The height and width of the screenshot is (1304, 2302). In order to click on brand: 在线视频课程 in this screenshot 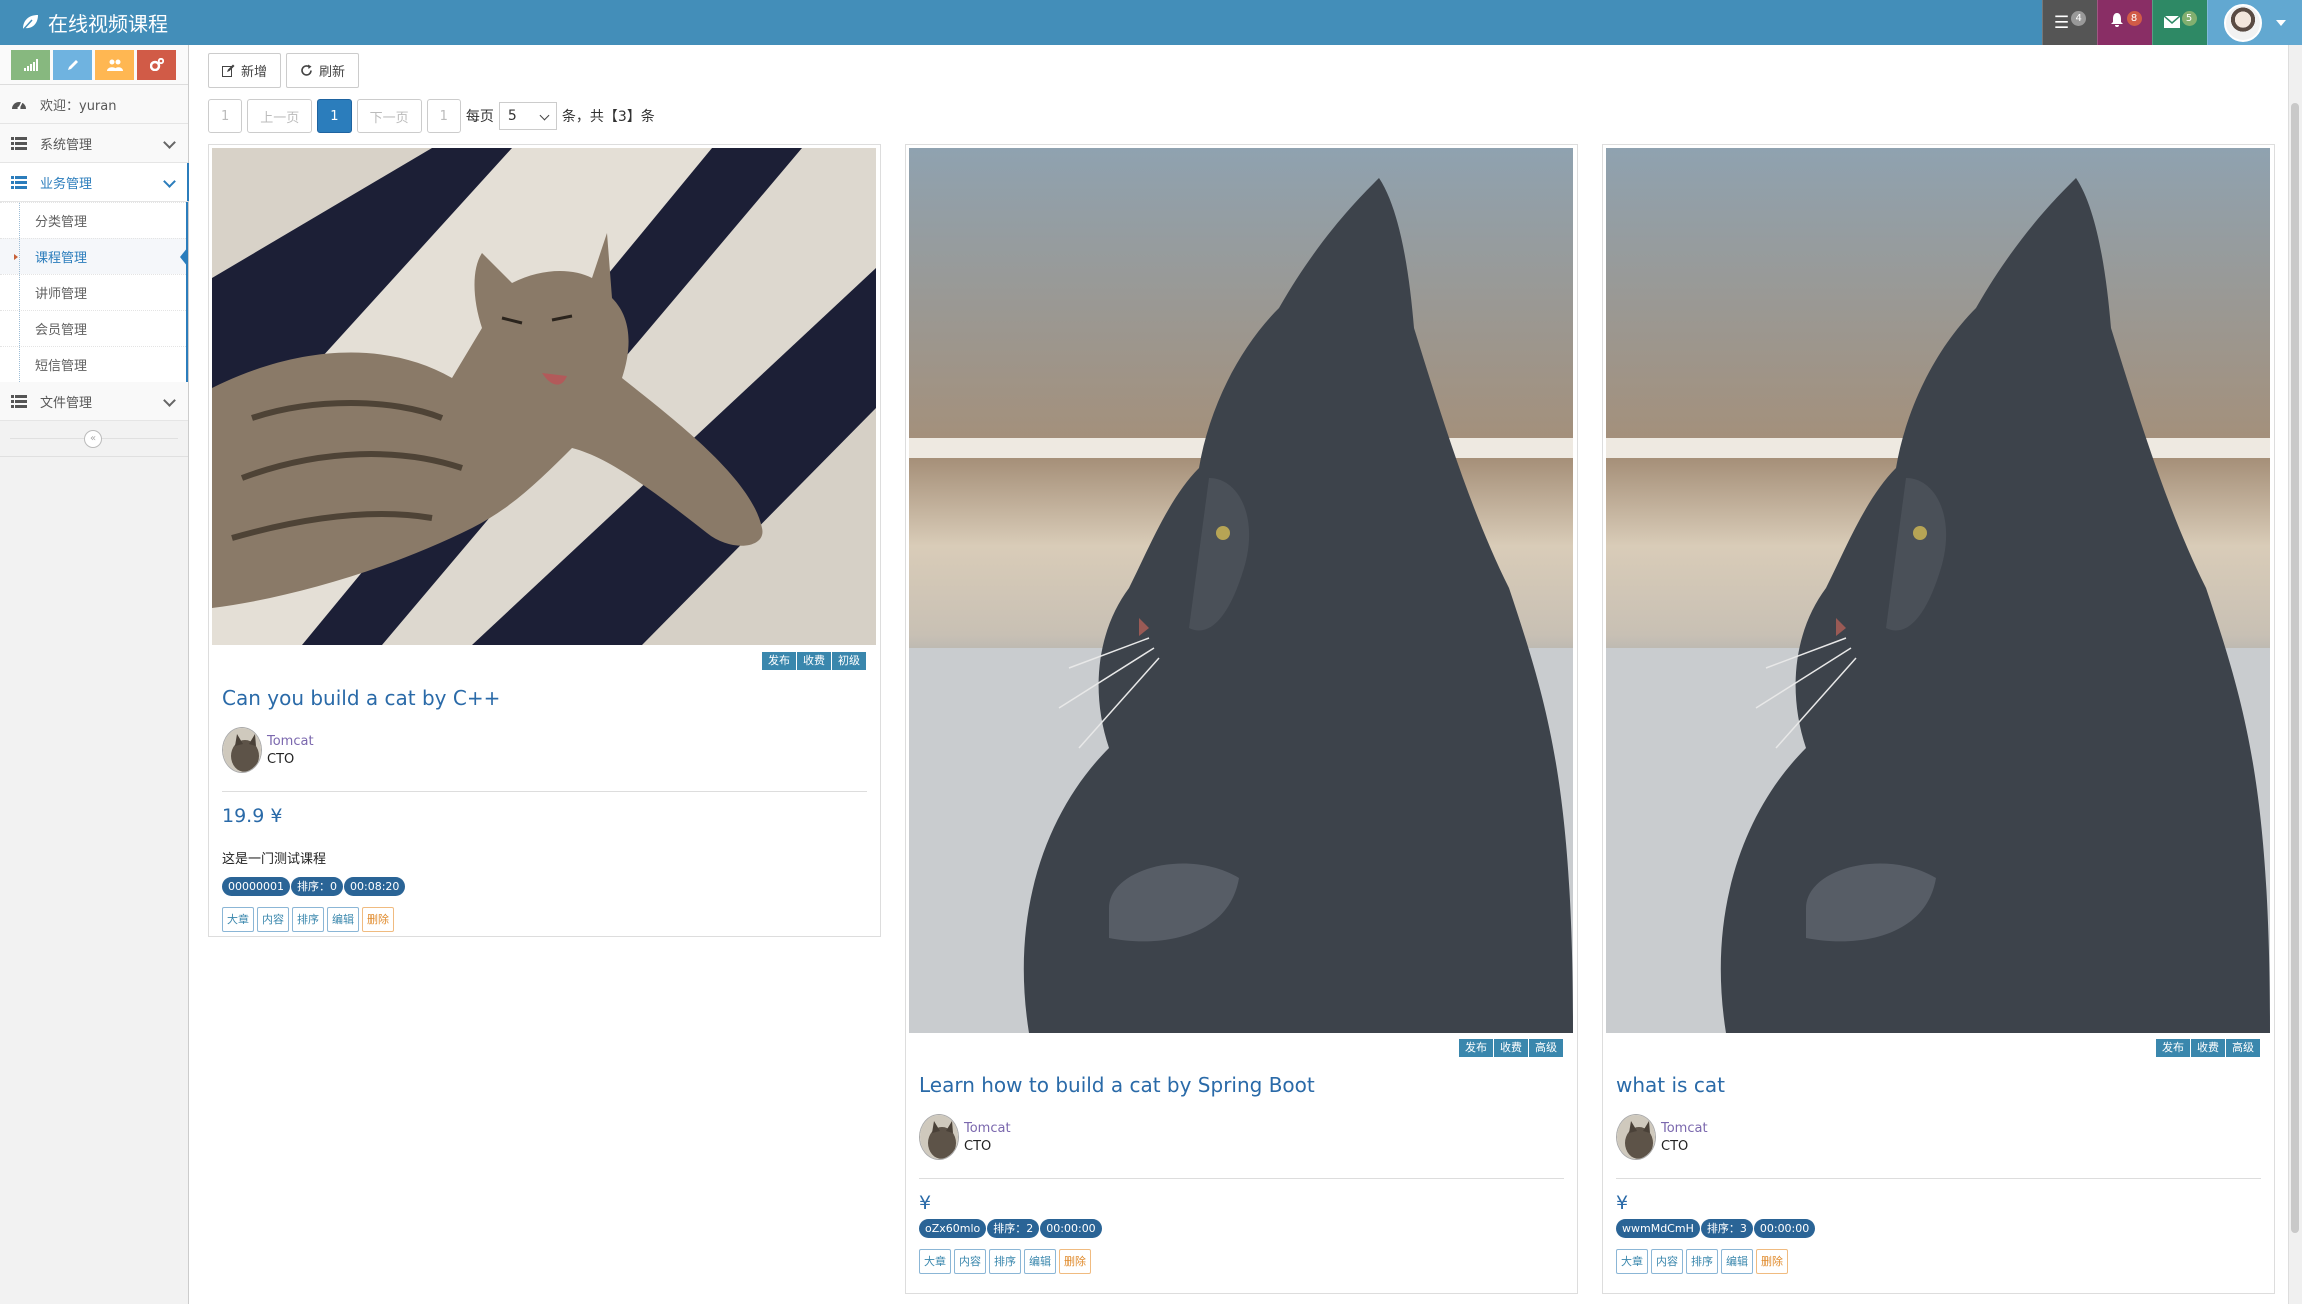, I will do `click(94, 22)`.